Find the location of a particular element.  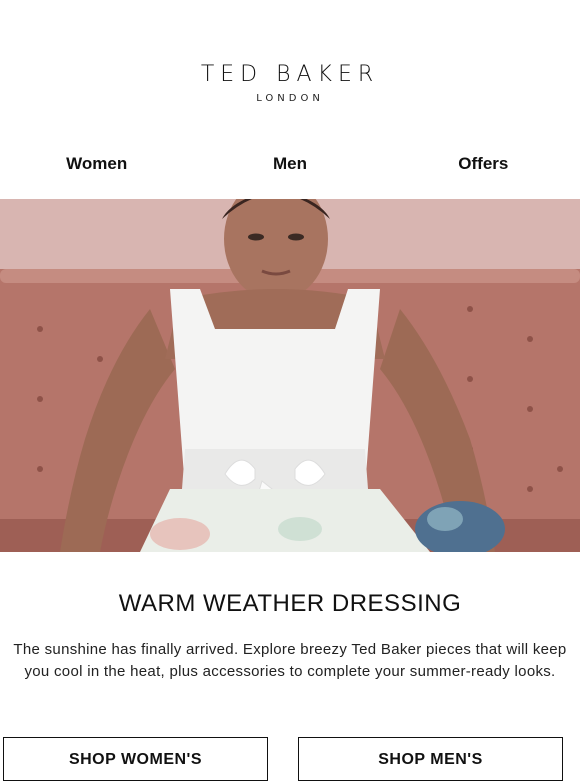

shop-womens-button: SHOP WOMEN'S is located at coordinates (135, 759).